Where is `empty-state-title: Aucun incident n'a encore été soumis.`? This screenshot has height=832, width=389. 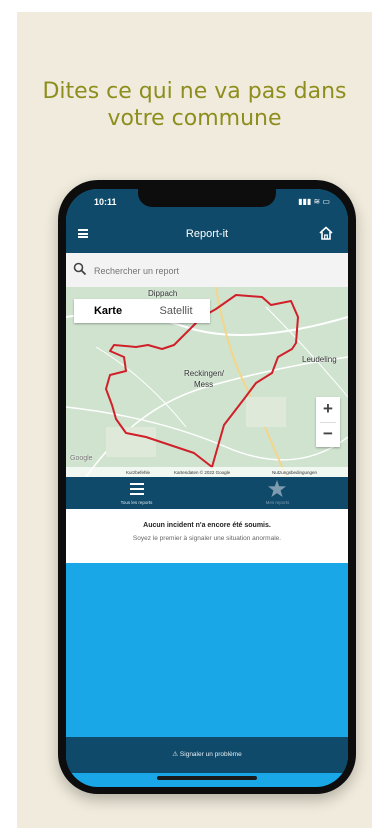 empty-state-title: Aucun incident n'a encore été soumis. is located at coordinates (207, 525).